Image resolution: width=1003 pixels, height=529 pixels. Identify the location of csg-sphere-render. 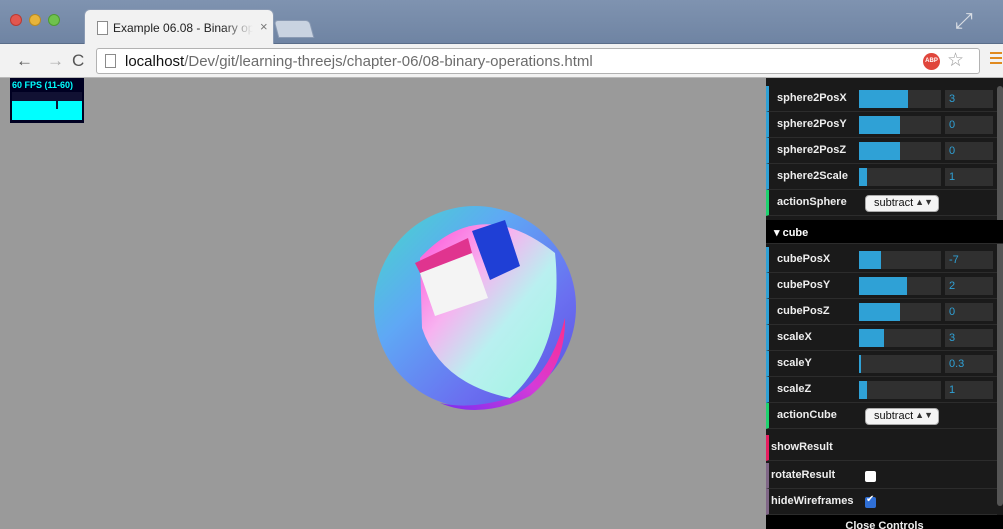
(475, 308).